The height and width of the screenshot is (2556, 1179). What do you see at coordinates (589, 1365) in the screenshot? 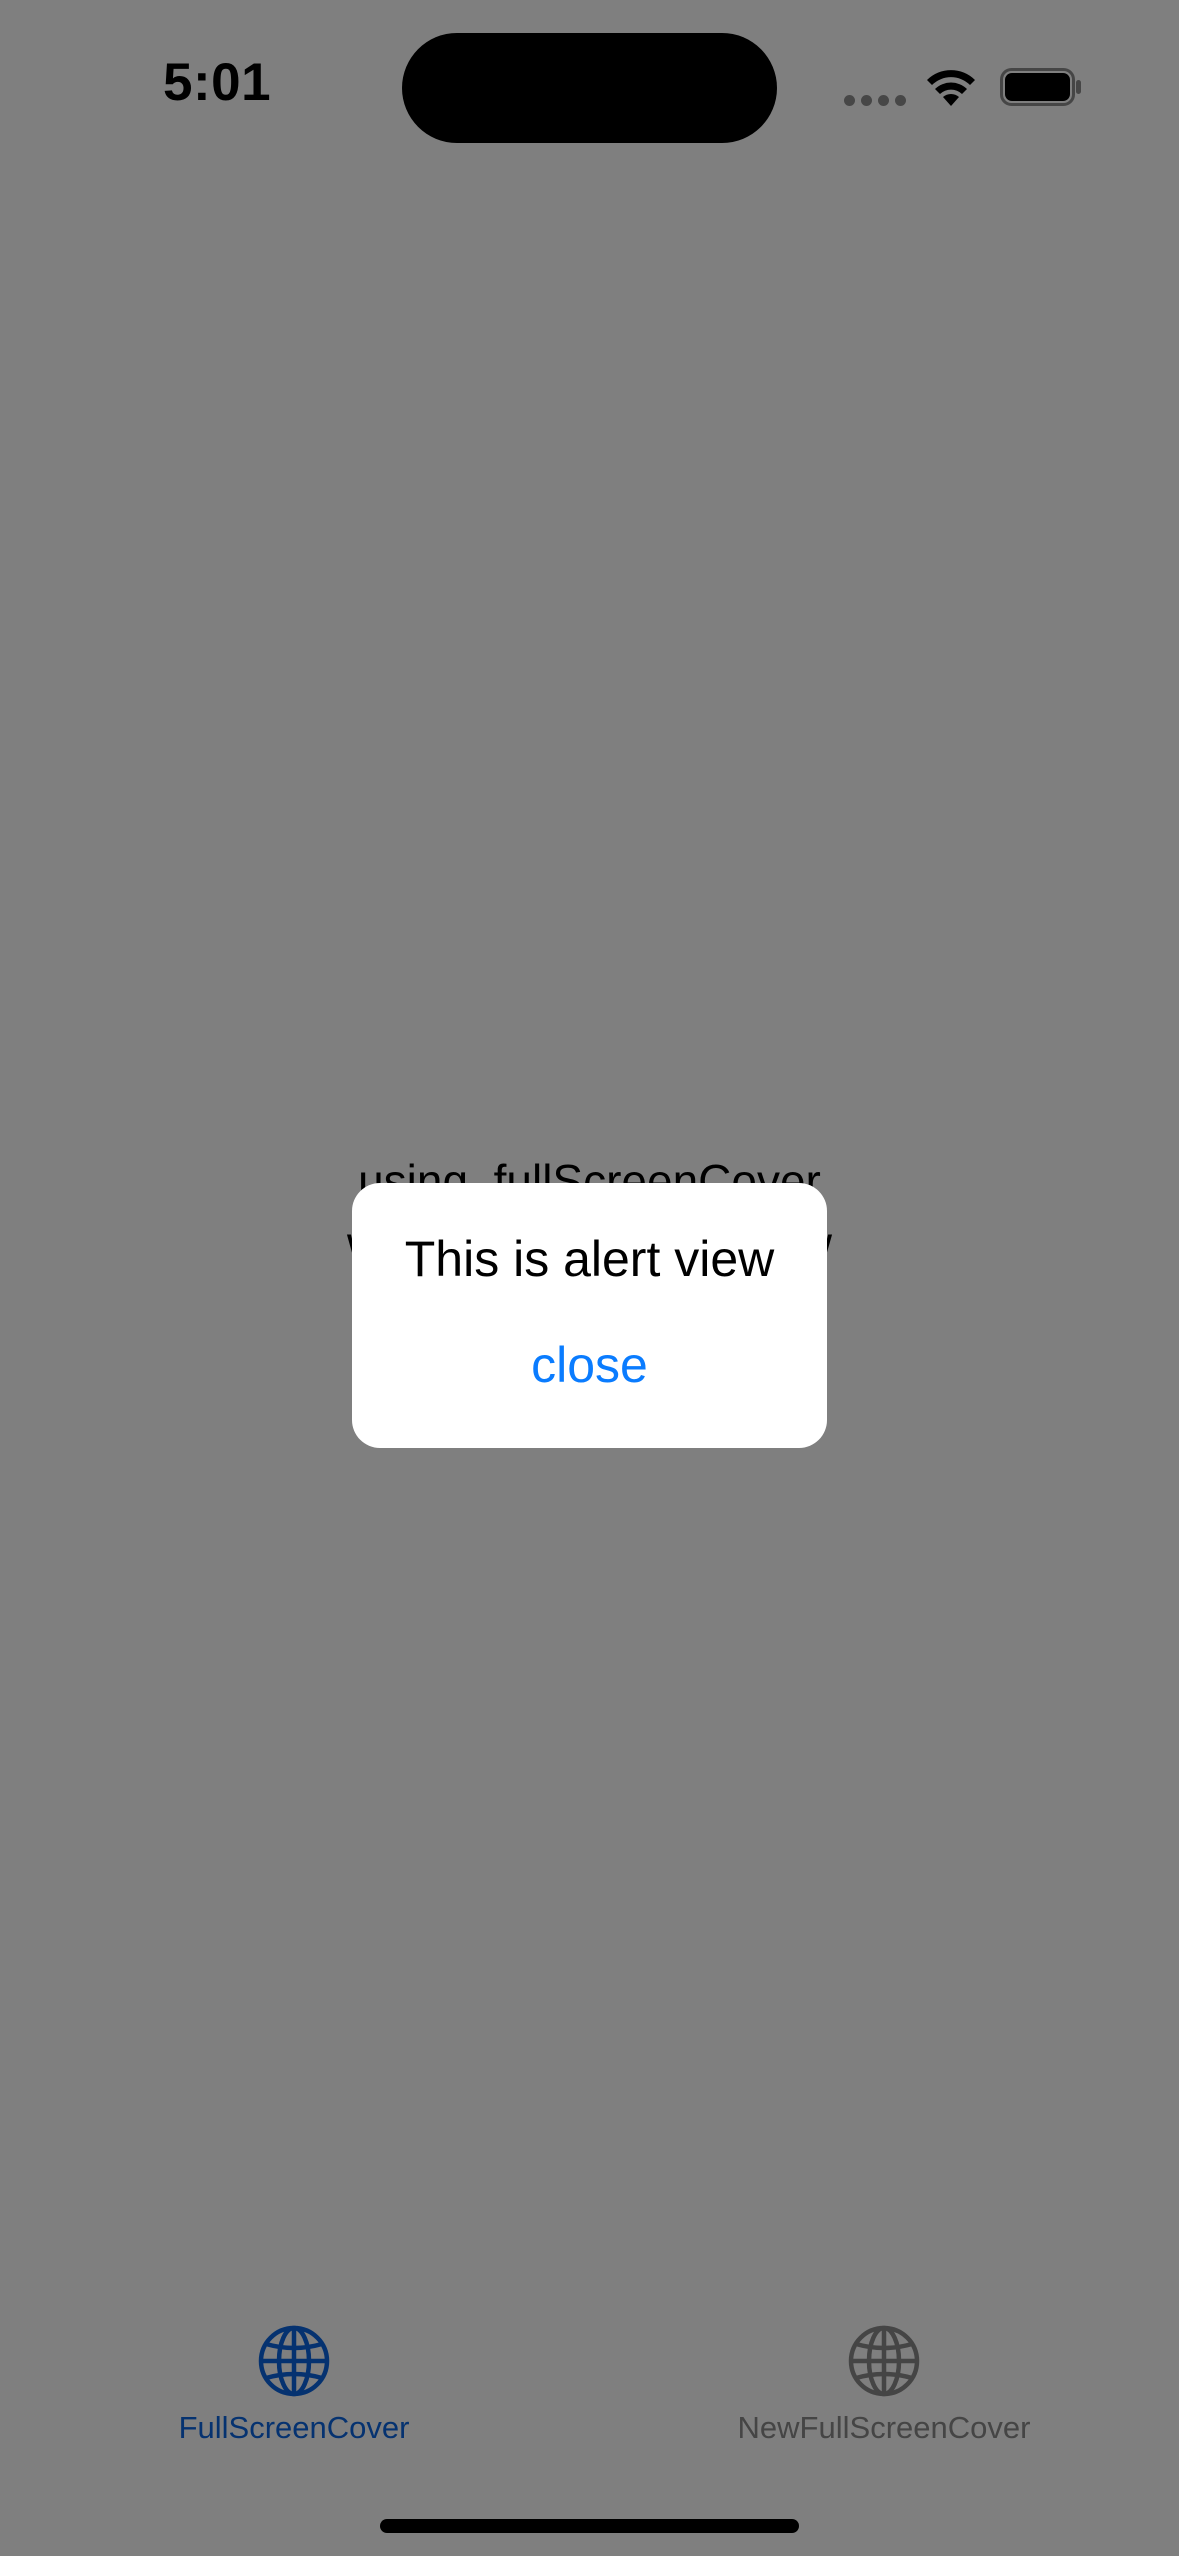
I see `close-button: close` at bounding box center [589, 1365].